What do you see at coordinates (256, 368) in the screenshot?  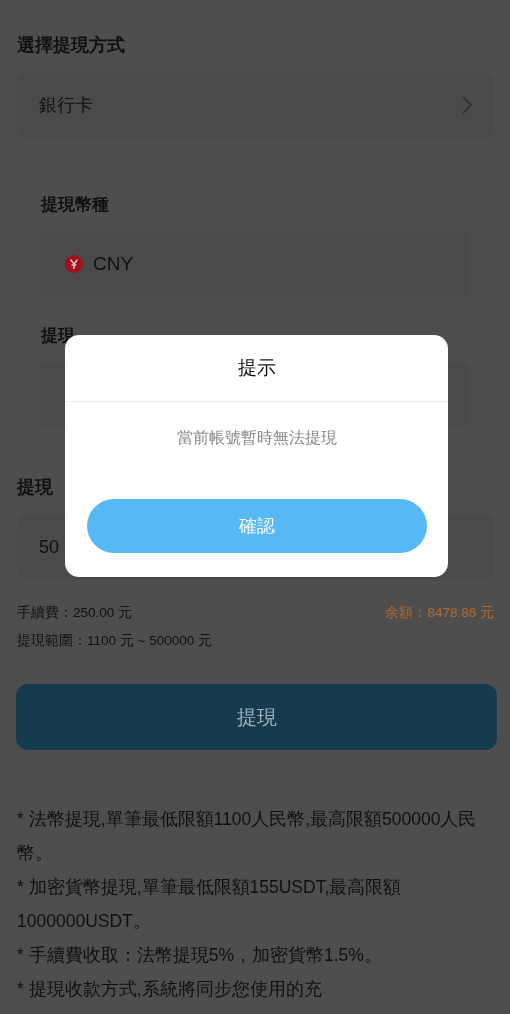 I see `dialog-title: 提示` at bounding box center [256, 368].